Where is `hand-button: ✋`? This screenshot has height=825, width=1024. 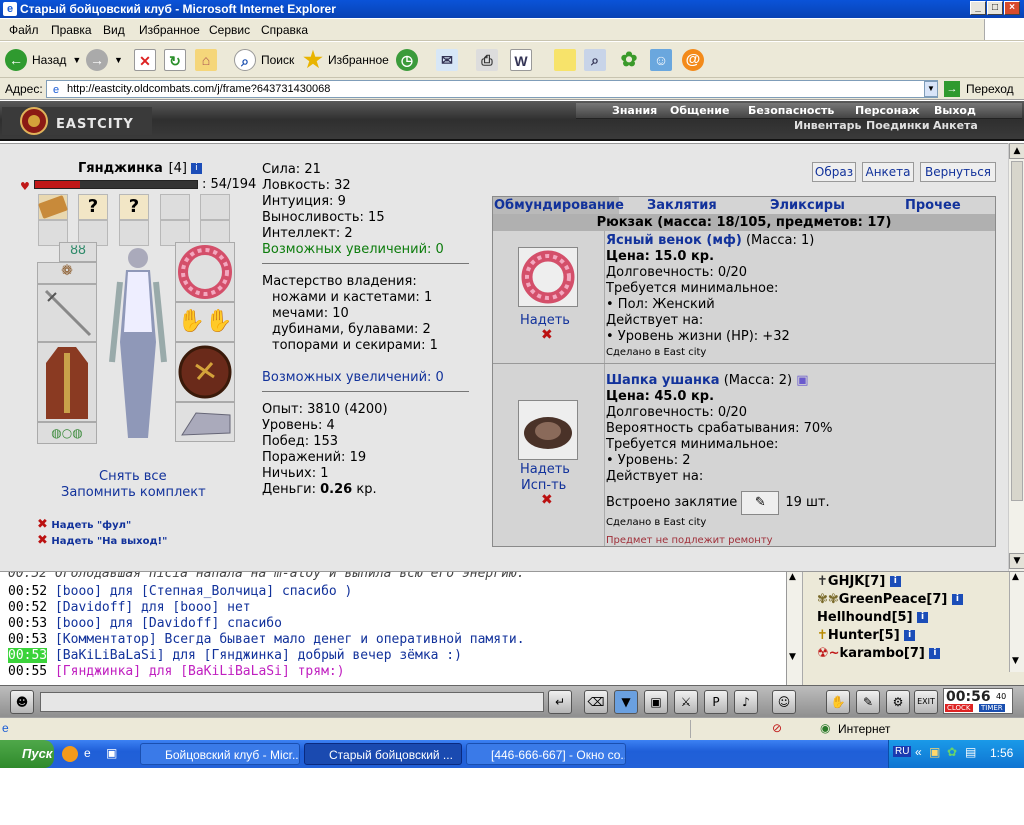
hand-button: ✋ is located at coordinates (838, 702).